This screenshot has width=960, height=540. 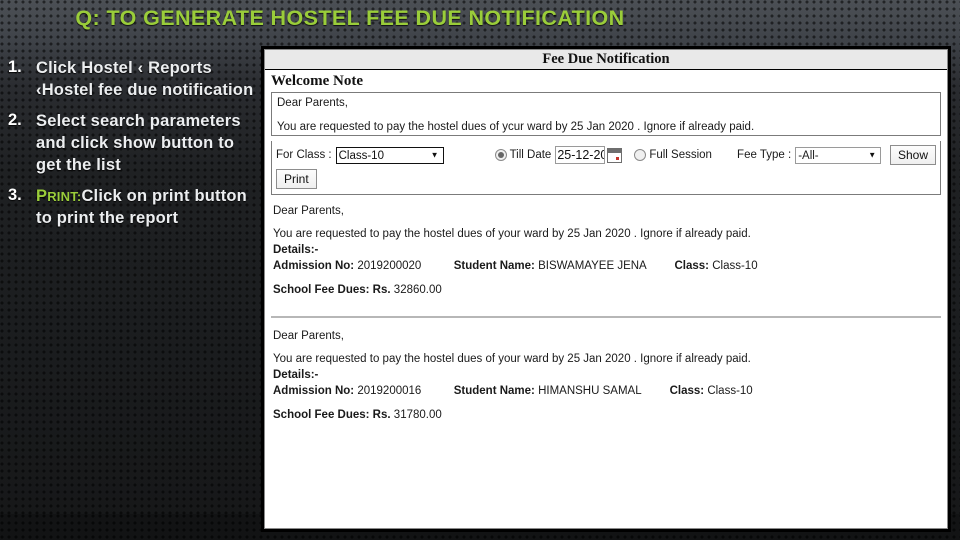 What do you see at coordinates (606, 317) in the screenshot?
I see `record-separator` at bounding box center [606, 317].